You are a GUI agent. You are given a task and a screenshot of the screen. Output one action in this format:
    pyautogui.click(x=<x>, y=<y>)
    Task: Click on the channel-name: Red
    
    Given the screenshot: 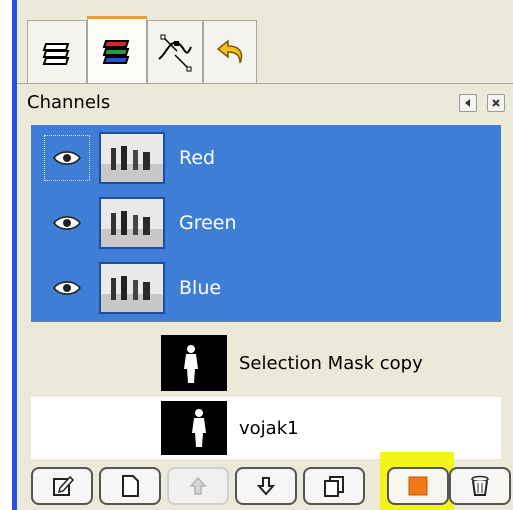 What is the action you would take?
    pyautogui.click(x=197, y=157)
    